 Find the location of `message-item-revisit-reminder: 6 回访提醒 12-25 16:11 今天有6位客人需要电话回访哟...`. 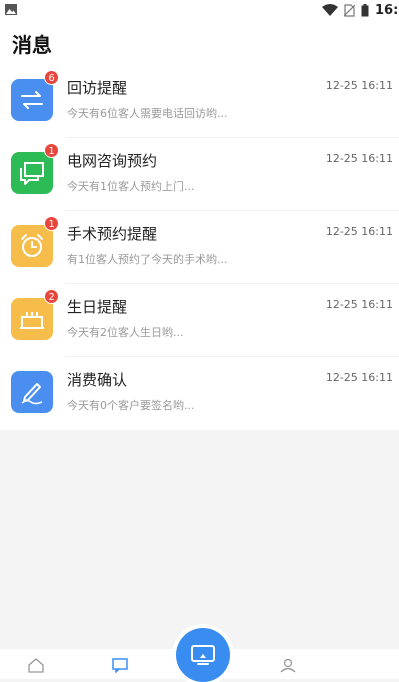

message-item-revisit-reminder: 6 回访提醒 12-25 16:11 今天有6位客人需要电话回访哟... is located at coordinates (199, 101).